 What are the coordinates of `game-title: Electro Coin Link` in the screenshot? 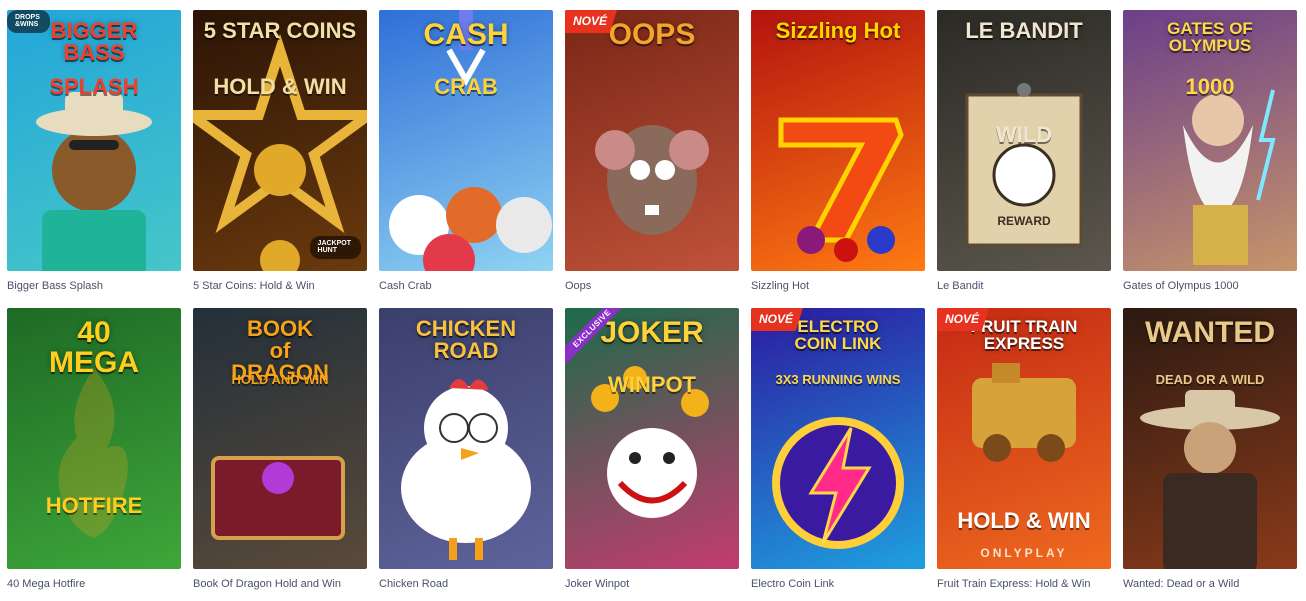 It's located at (838, 584).